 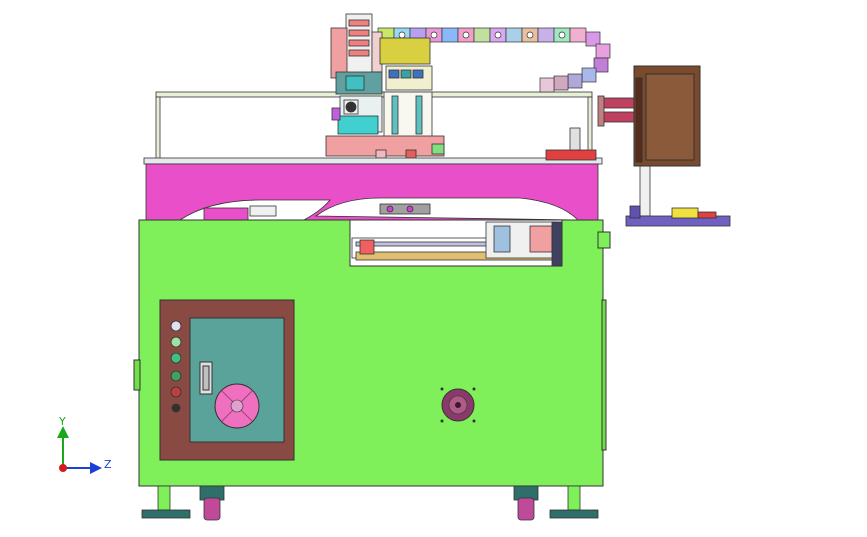 I want to click on fan-icon, so click(x=237, y=406).